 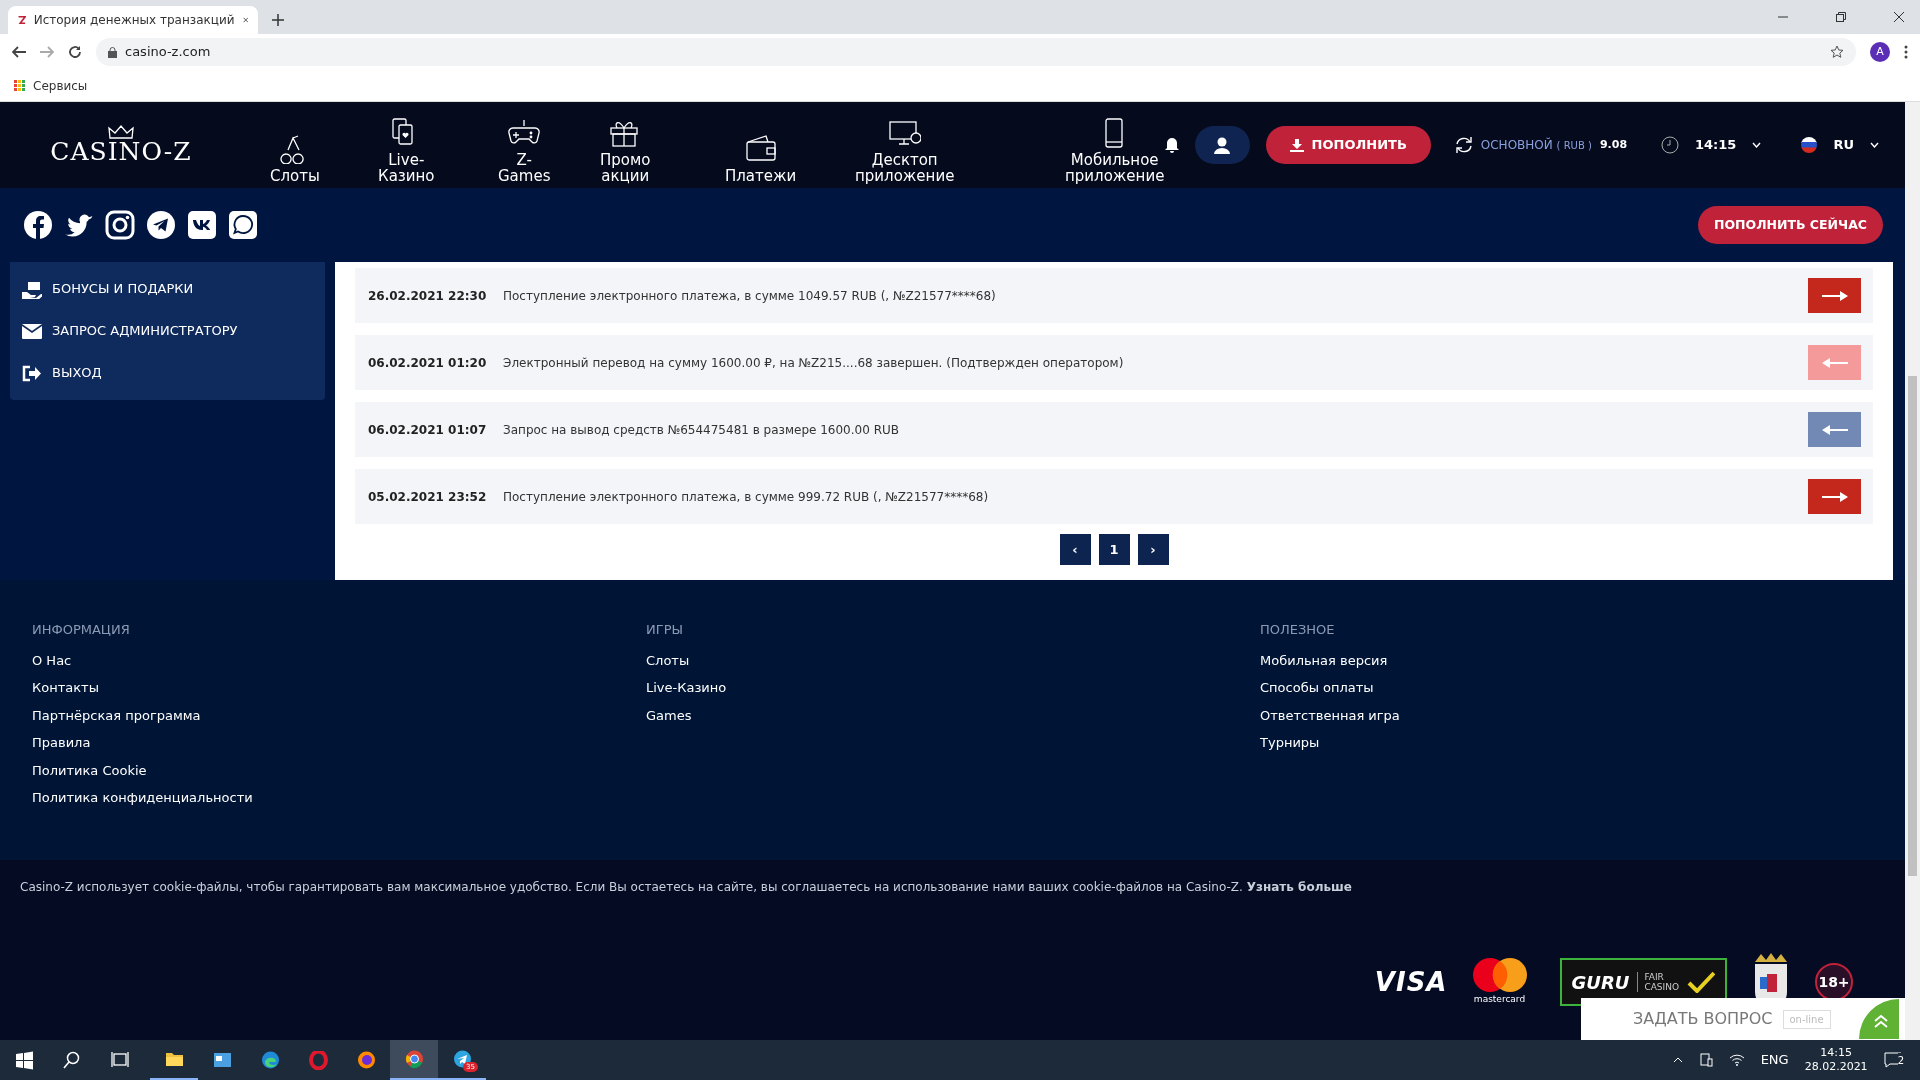 I want to click on lock-icon, so click(x=112, y=52).